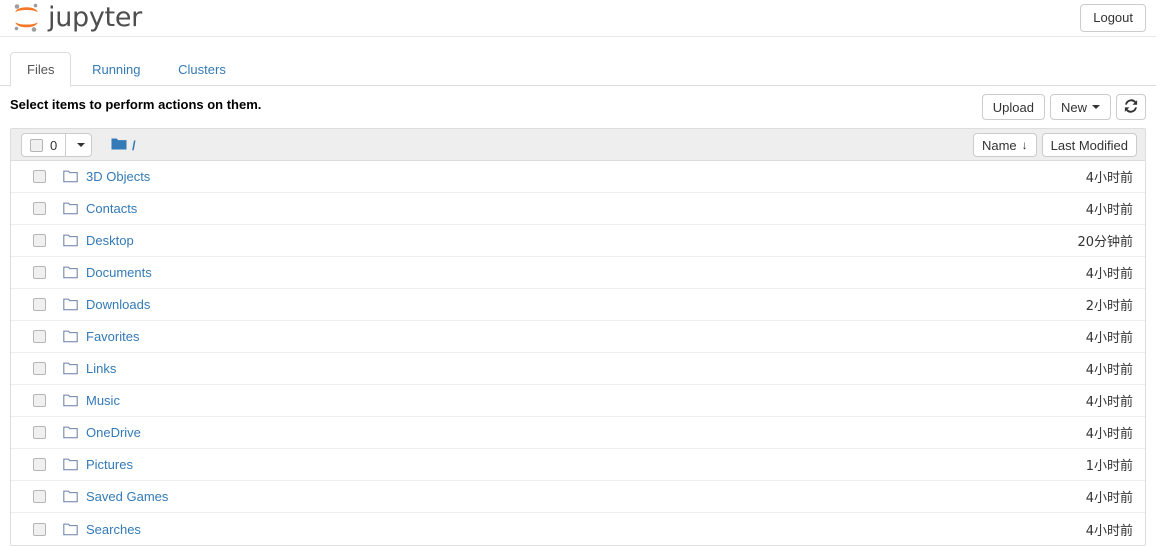 The width and height of the screenshot is (1156, 546). Describe the element at coordinates (109, 464) in the screenshot. I see `file-name-link: Pictures` at that location.